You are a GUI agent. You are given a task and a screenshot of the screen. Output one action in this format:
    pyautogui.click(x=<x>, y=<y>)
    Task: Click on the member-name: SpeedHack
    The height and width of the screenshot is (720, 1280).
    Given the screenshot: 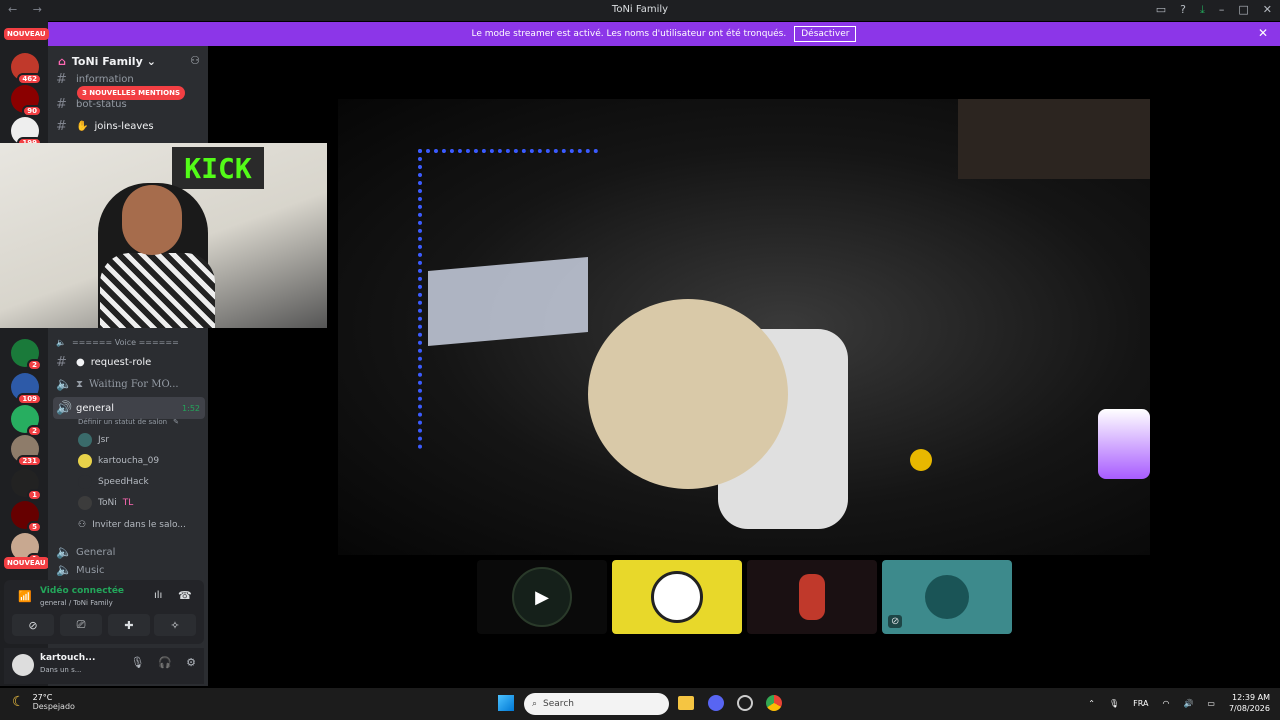 What is the action you would take?
    pyautogui.click(x=123, y=482)
    